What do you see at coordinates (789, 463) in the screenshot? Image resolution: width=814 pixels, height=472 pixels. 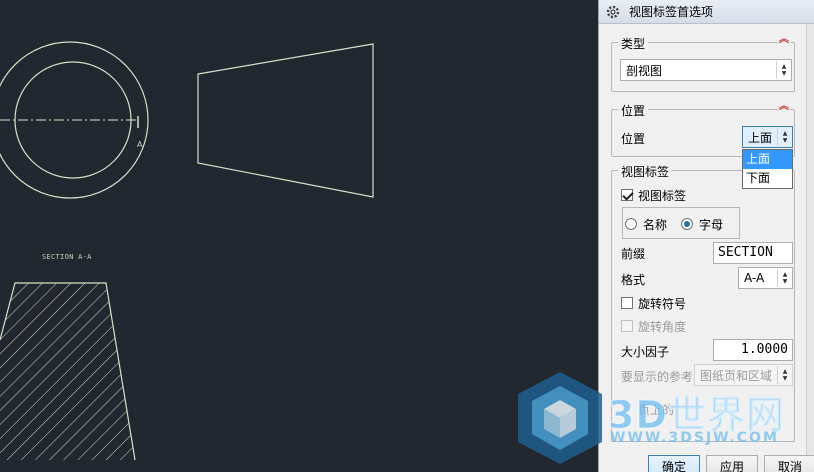 I see `cancel-button: 取消` at bounding box center [789, 463].